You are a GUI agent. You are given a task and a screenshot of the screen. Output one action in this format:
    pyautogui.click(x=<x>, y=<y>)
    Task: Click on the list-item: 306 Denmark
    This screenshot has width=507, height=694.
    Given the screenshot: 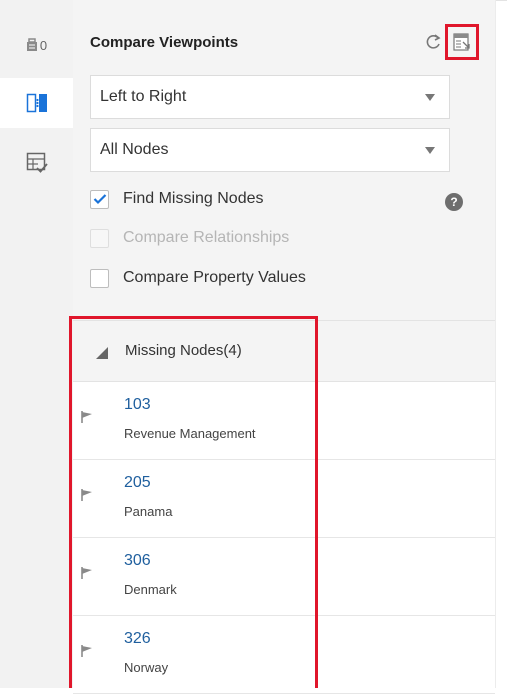 What is the action you would take?
    pyautogui.click(x=284, y=577)
    